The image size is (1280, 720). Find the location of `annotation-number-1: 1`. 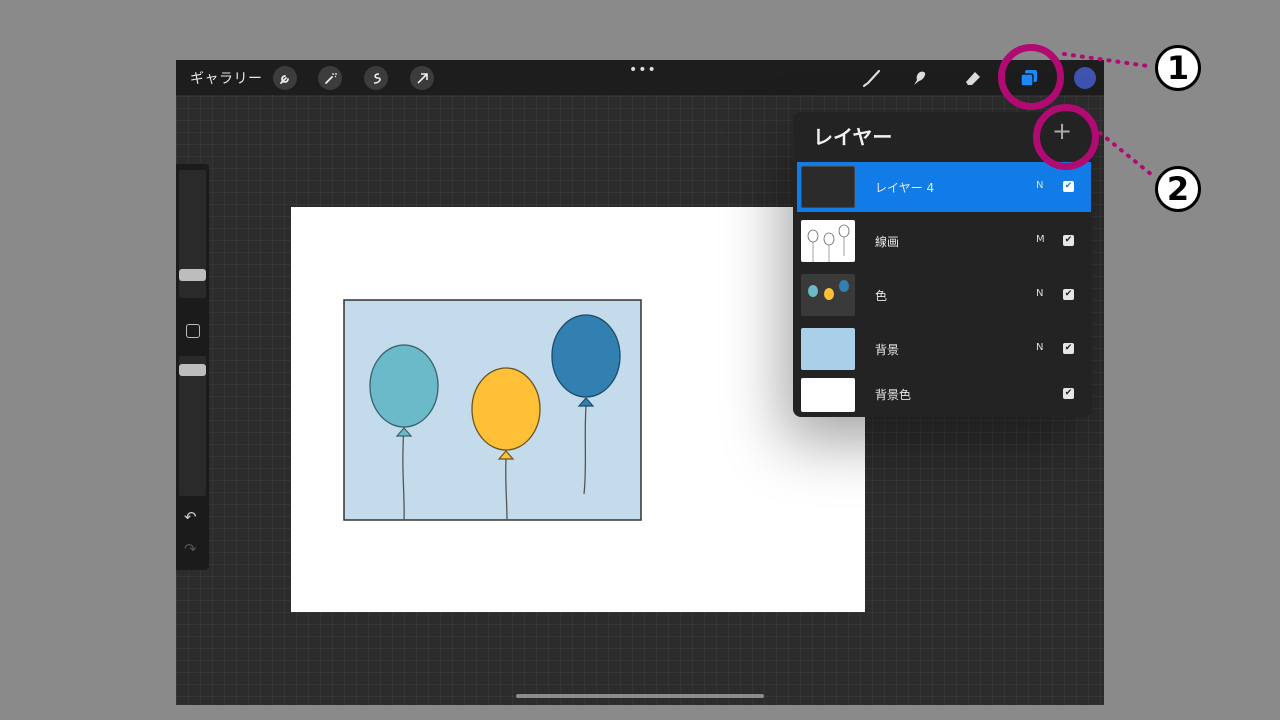

annotation-number-1: 1 is located at coordinates (1178, 68).